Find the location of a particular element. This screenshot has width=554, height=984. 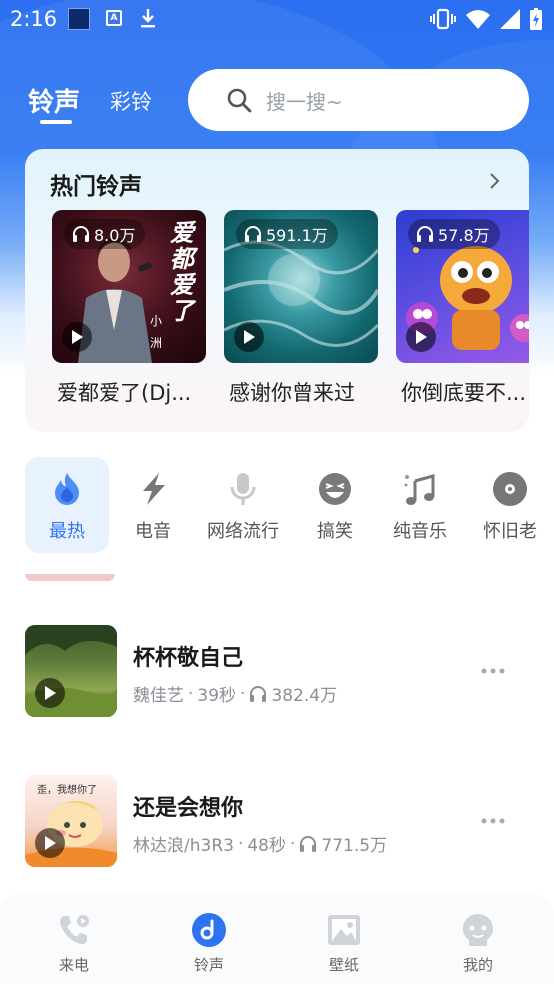

music-disc-icon is located at coordinates (209, 930).